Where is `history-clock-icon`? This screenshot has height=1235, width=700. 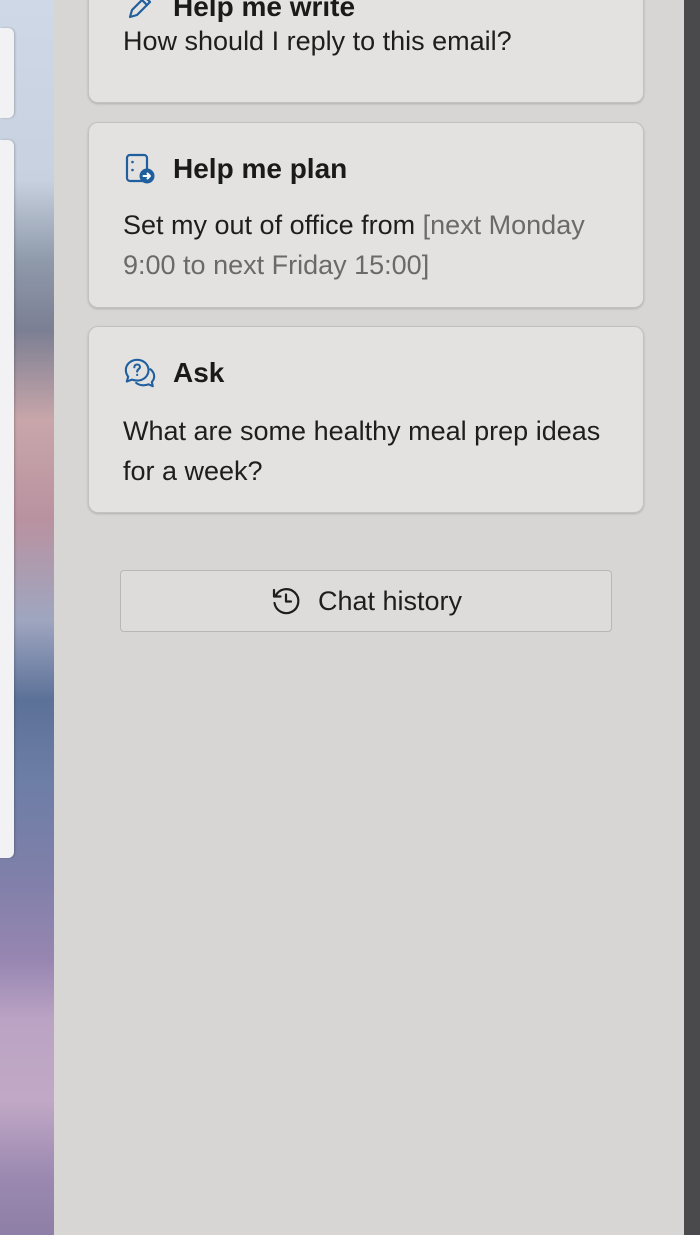
history-clock-icon is located at coordinates (286, 601).